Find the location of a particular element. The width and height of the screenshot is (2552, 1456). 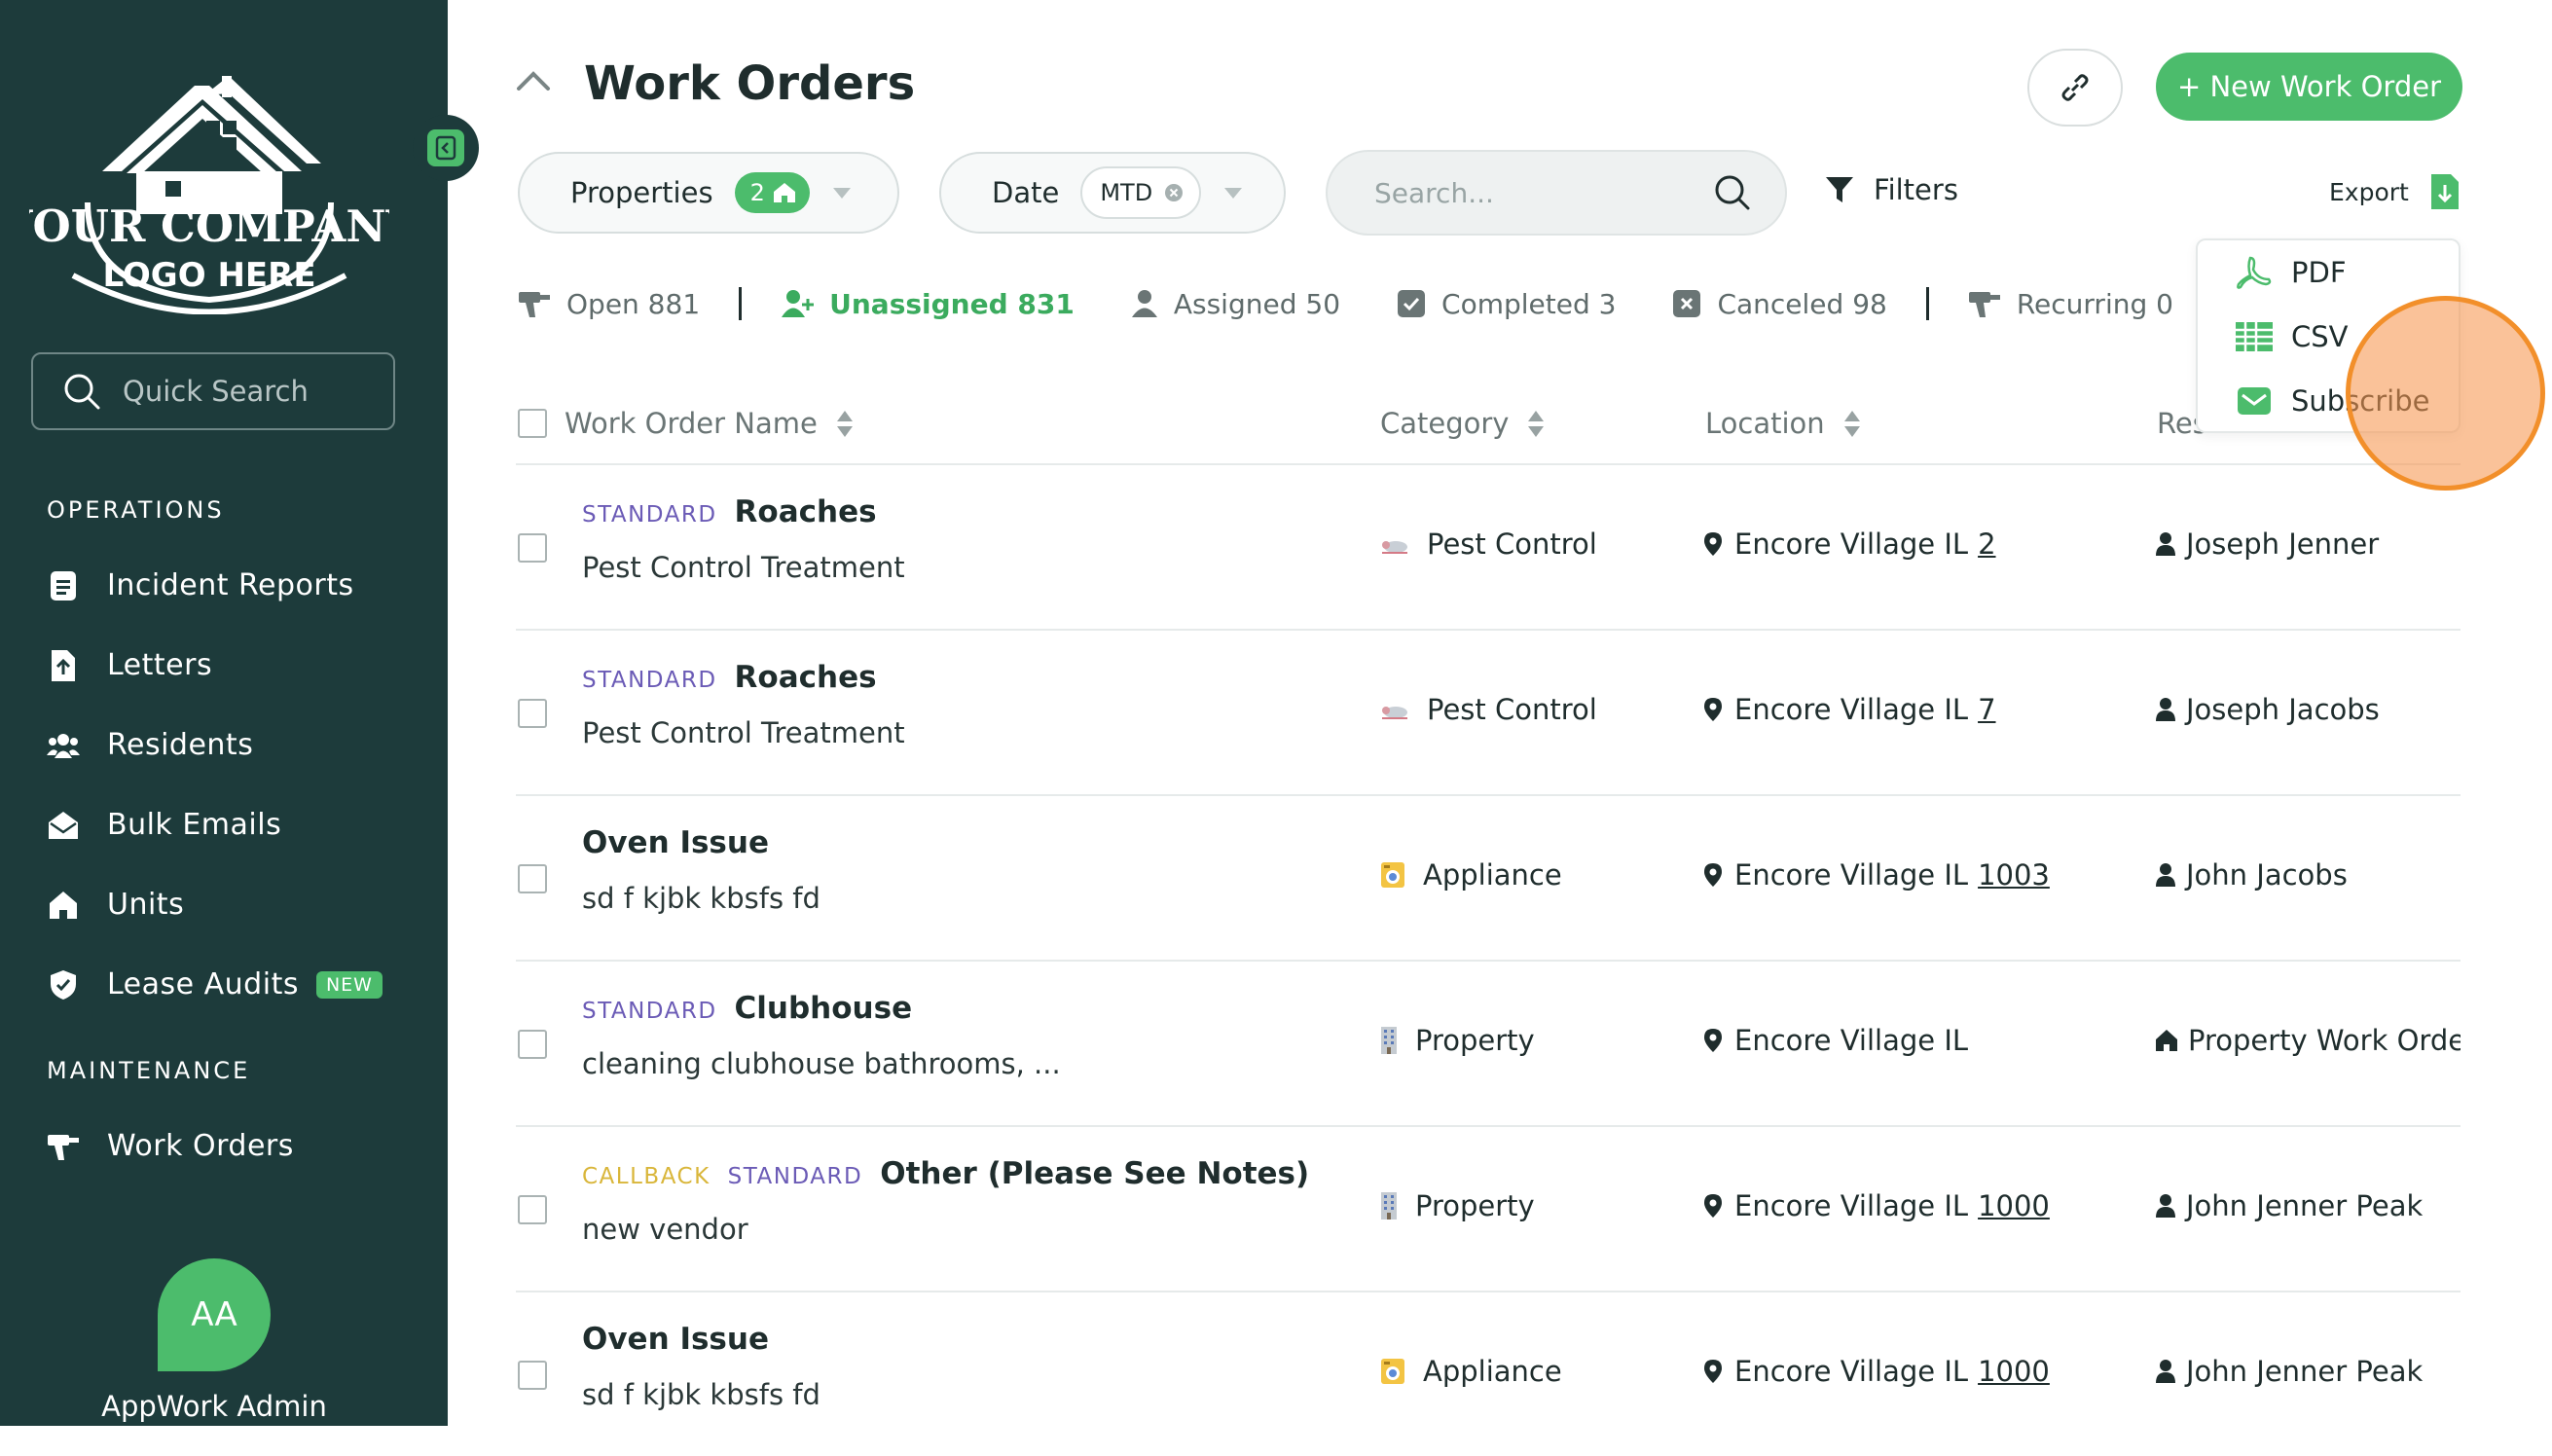

column-label: Category is located at coordinates (1445, 423).